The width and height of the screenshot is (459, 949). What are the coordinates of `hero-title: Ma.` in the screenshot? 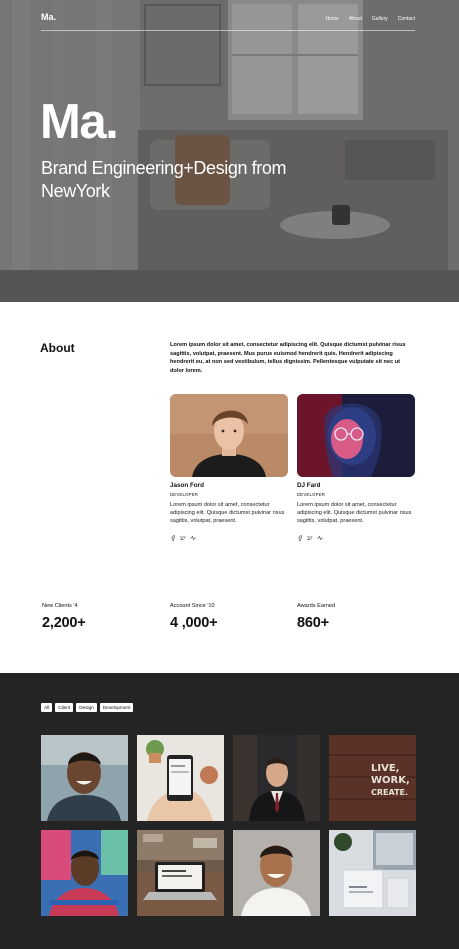 It's located at (79, 122).